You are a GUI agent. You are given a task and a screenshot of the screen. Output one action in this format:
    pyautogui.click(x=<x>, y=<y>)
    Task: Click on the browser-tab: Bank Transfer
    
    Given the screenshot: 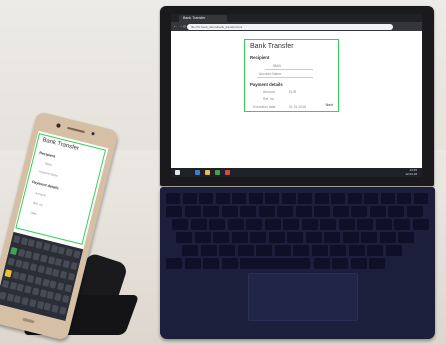 What is the action you would take?
    pyautogui.click(x=203, y=18)
    